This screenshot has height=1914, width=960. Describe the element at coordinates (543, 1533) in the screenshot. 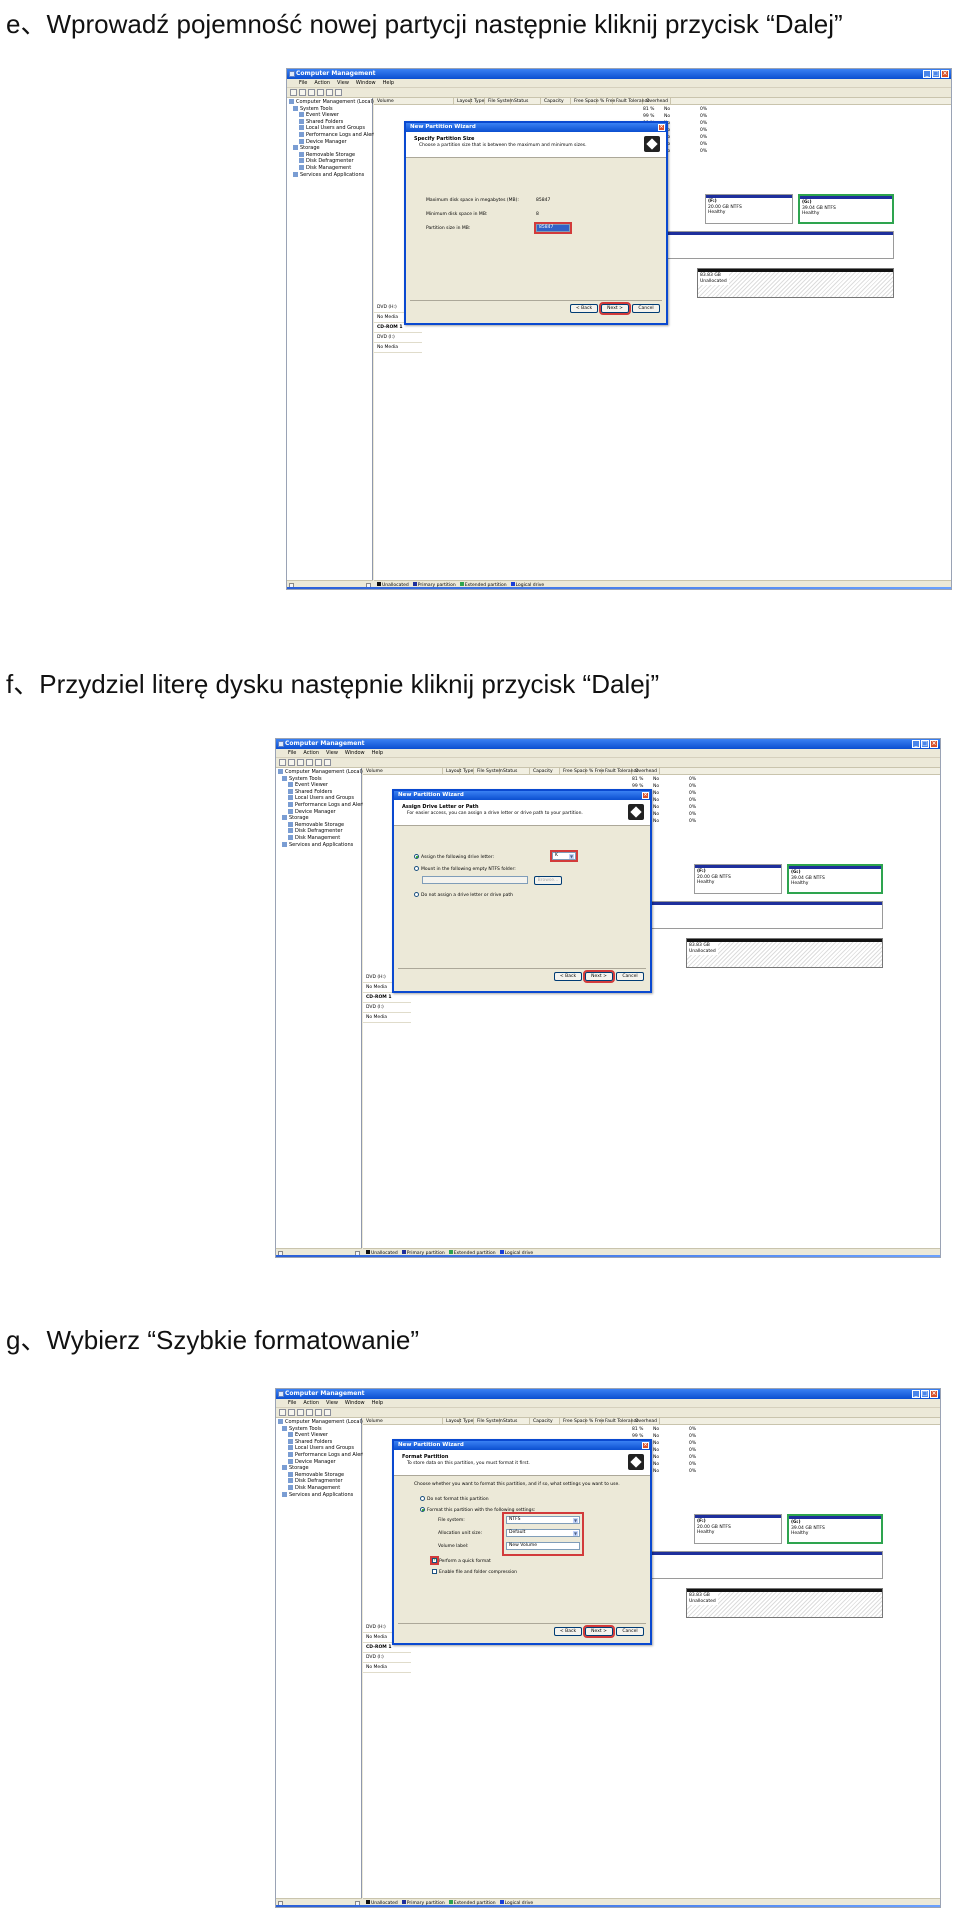

I see `allocation-unit-select: Default ▼` at that location.